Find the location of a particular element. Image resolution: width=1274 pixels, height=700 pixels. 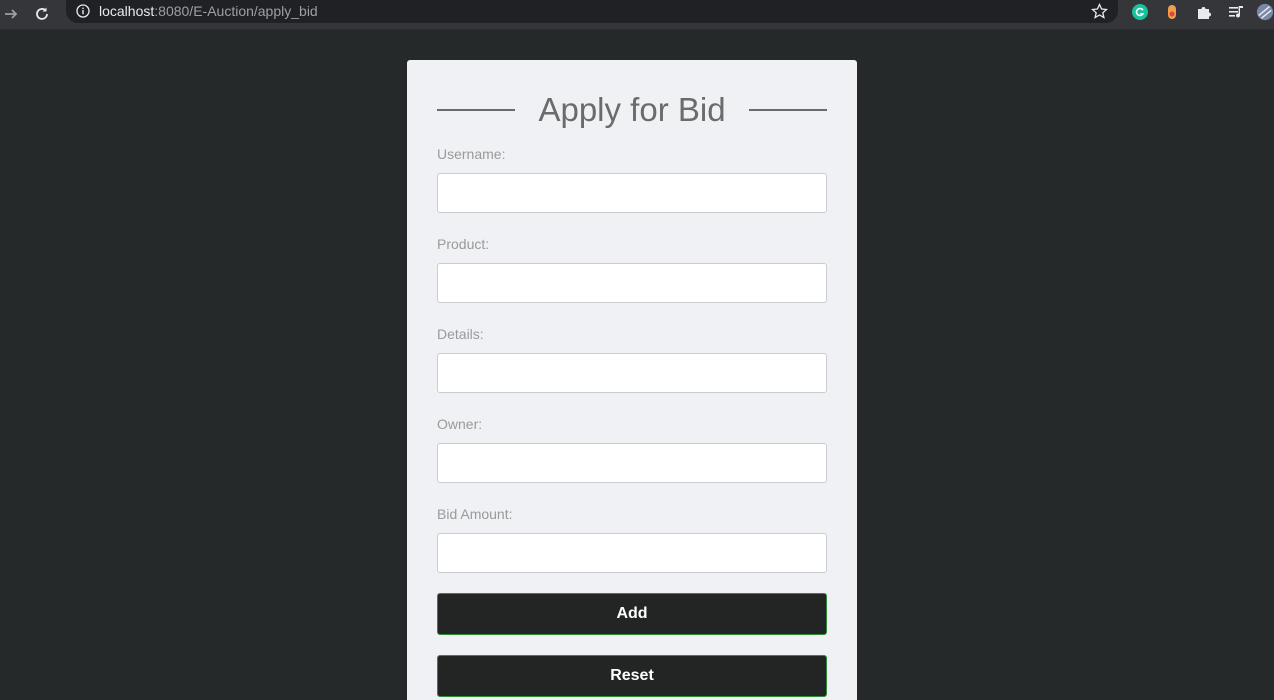

address-bar: localhost:8080/E-Auction/apply_bid is located at coordinates (592, 11).